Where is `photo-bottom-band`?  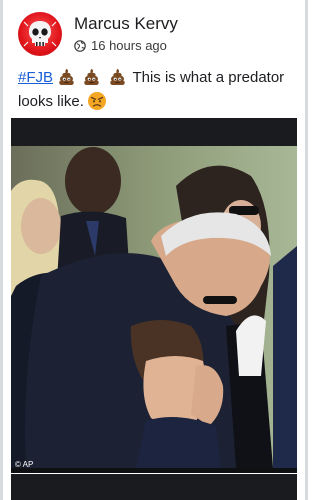
photo-bottom-band is located at coordinates (154, 487).